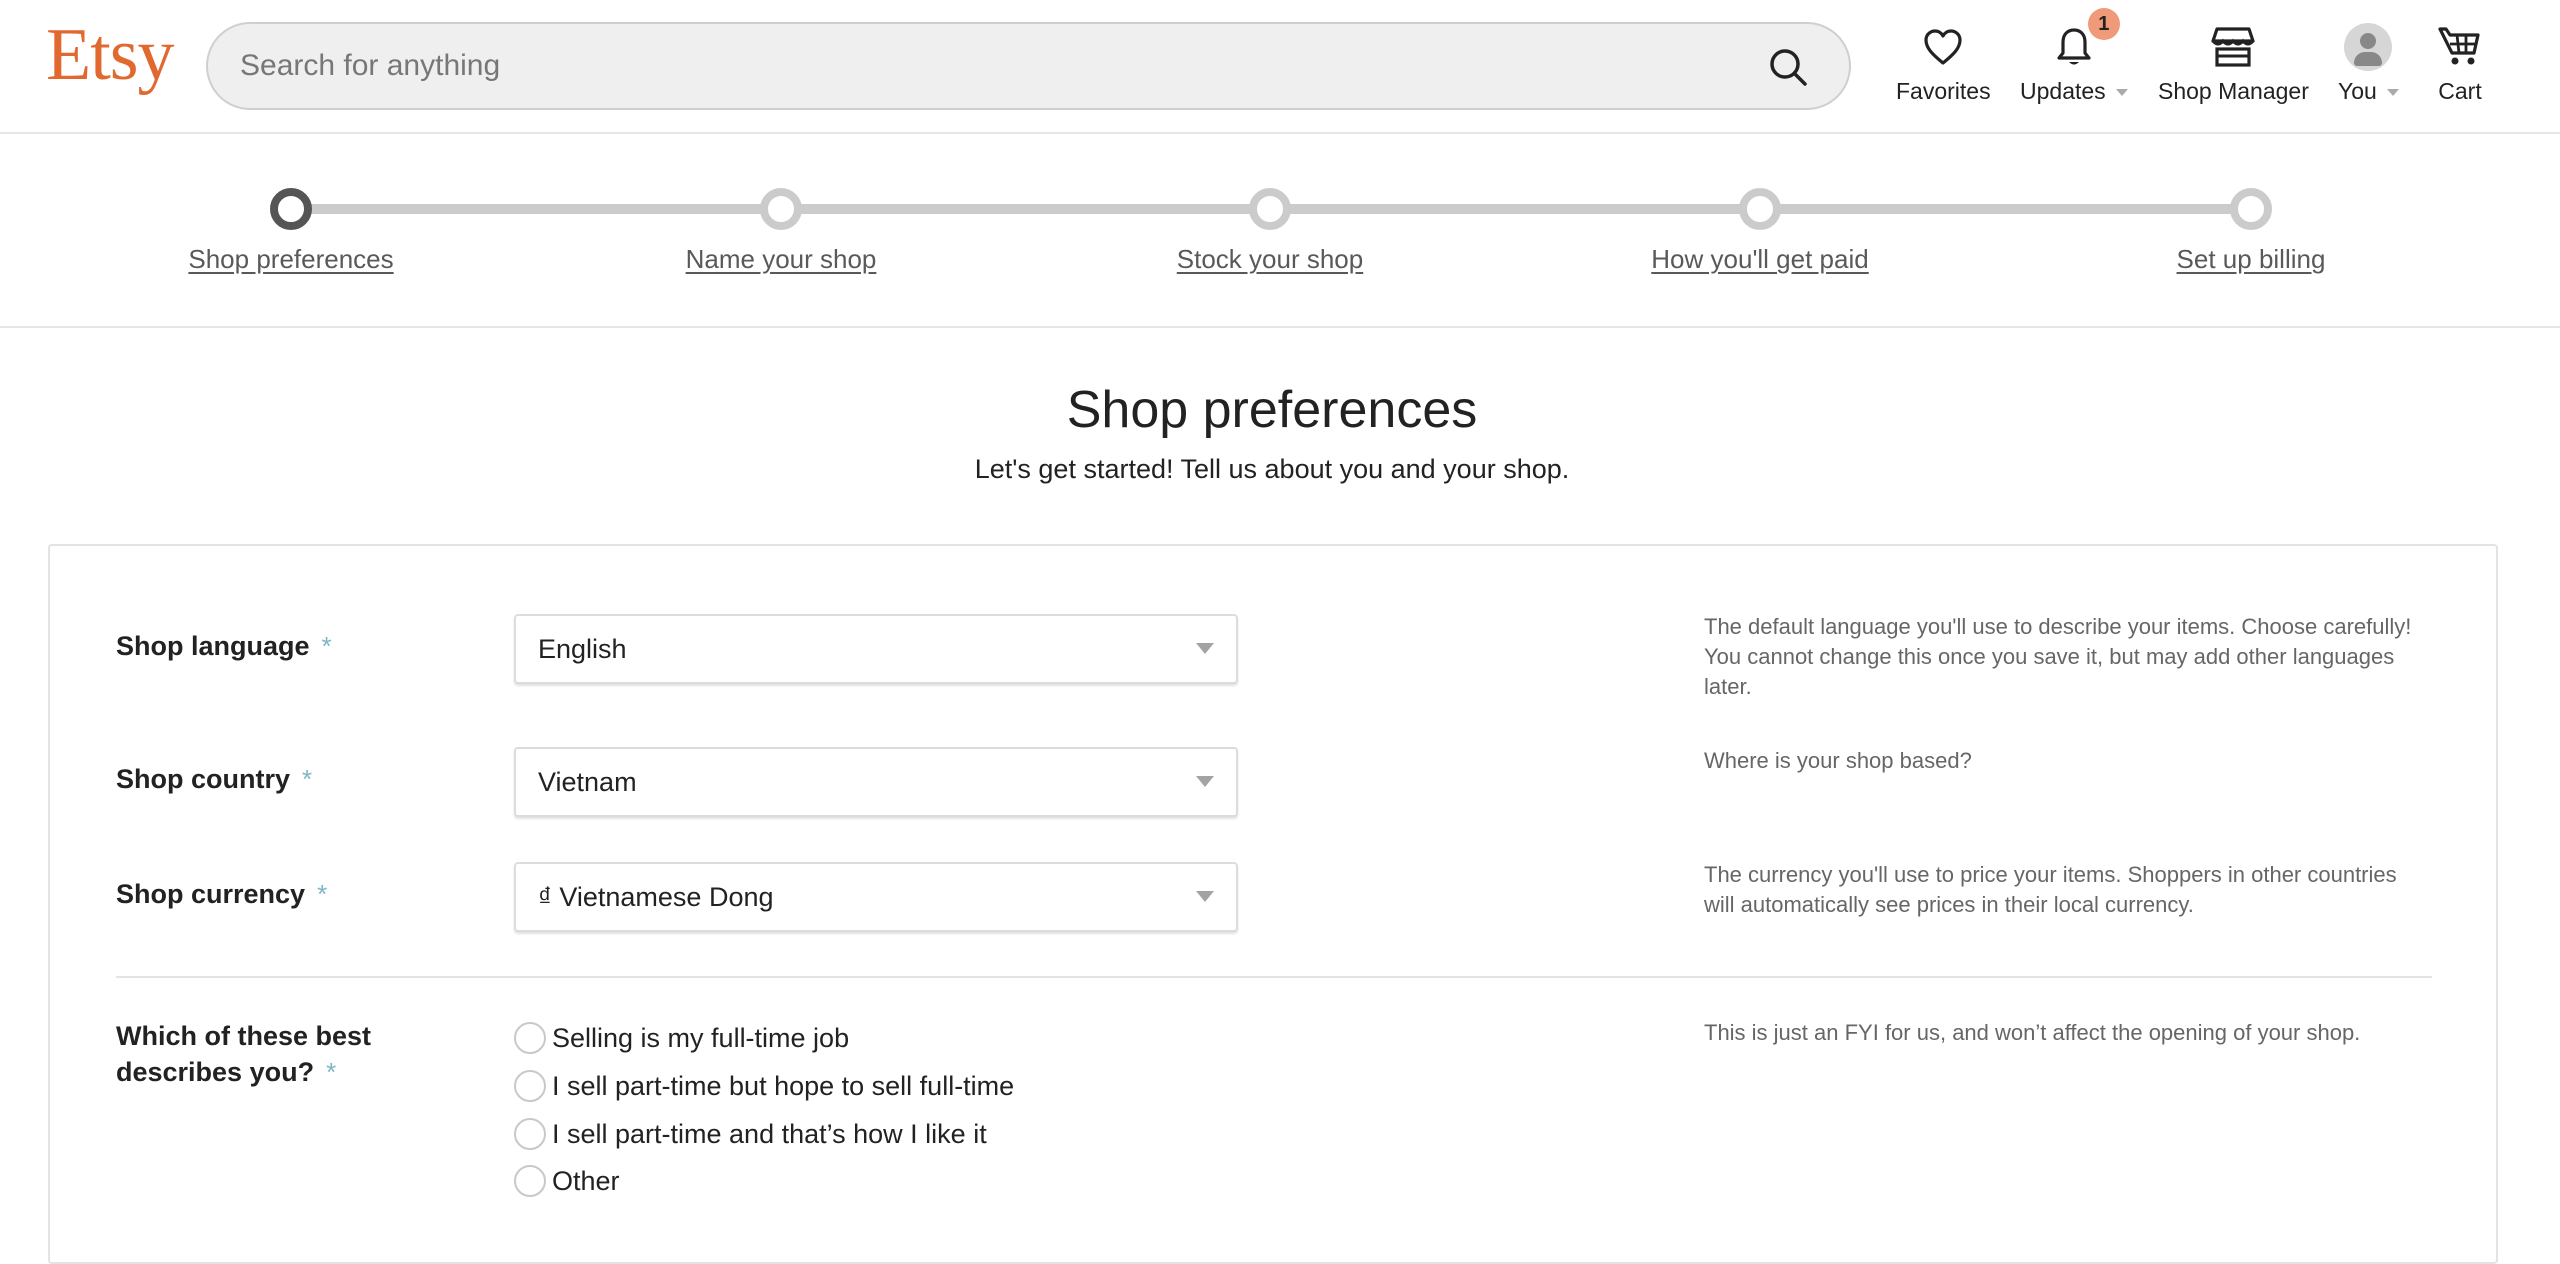 The width and height of the screenshot is (2560, 1264). I want to click on updates-link: 1 Updates, so click(2074, 56).